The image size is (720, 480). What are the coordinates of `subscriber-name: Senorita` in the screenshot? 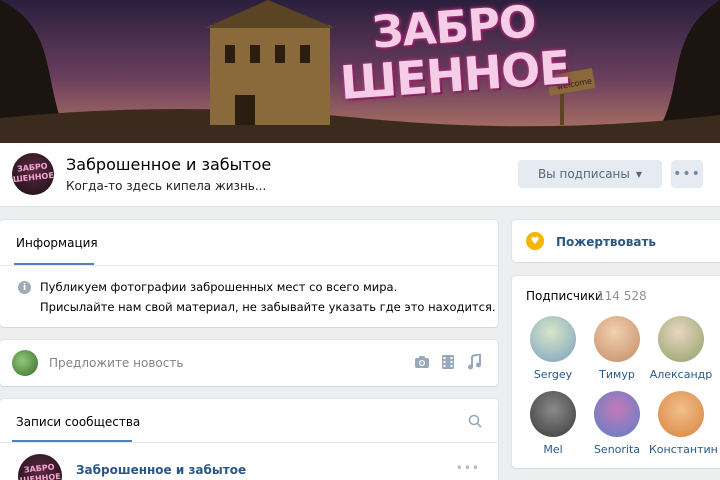 It's located at (617, 449).